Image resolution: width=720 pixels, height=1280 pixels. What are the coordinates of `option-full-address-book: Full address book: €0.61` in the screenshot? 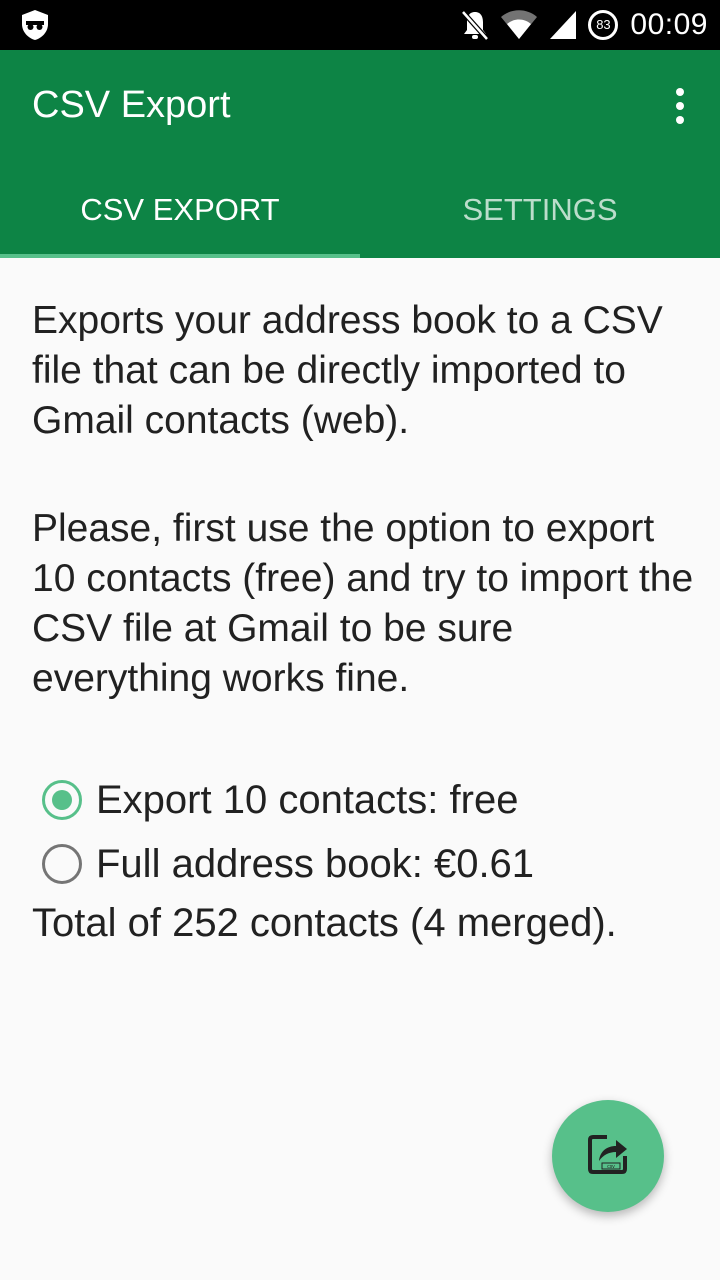 It's located at (372, 864).